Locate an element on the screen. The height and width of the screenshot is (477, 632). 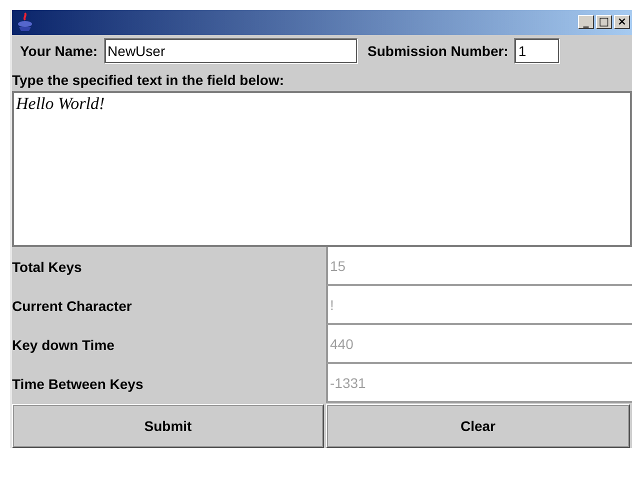
name-field: NewUser is located at coordinates (231, 51).